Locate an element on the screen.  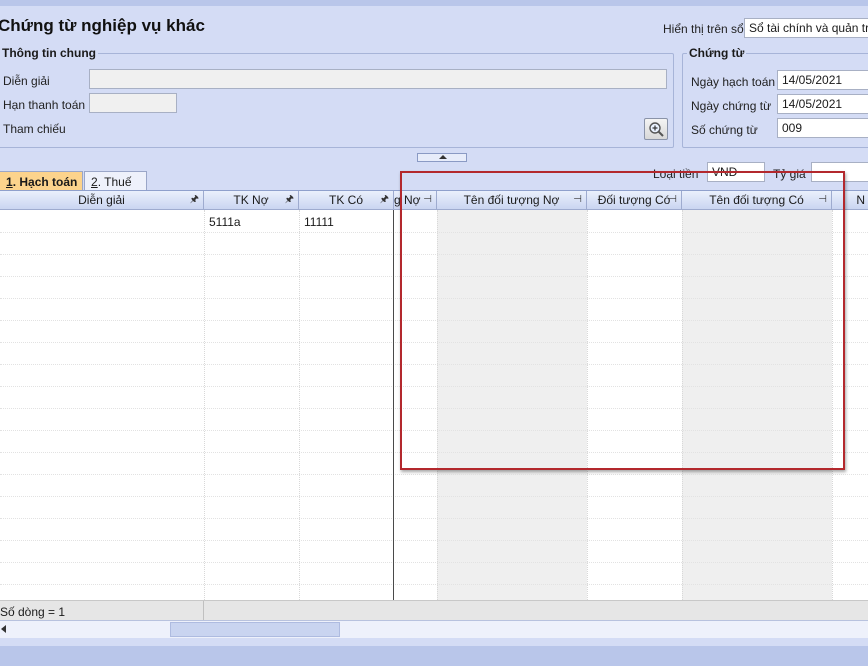
scrollbar-thumb is located at coordinates (255, 629).